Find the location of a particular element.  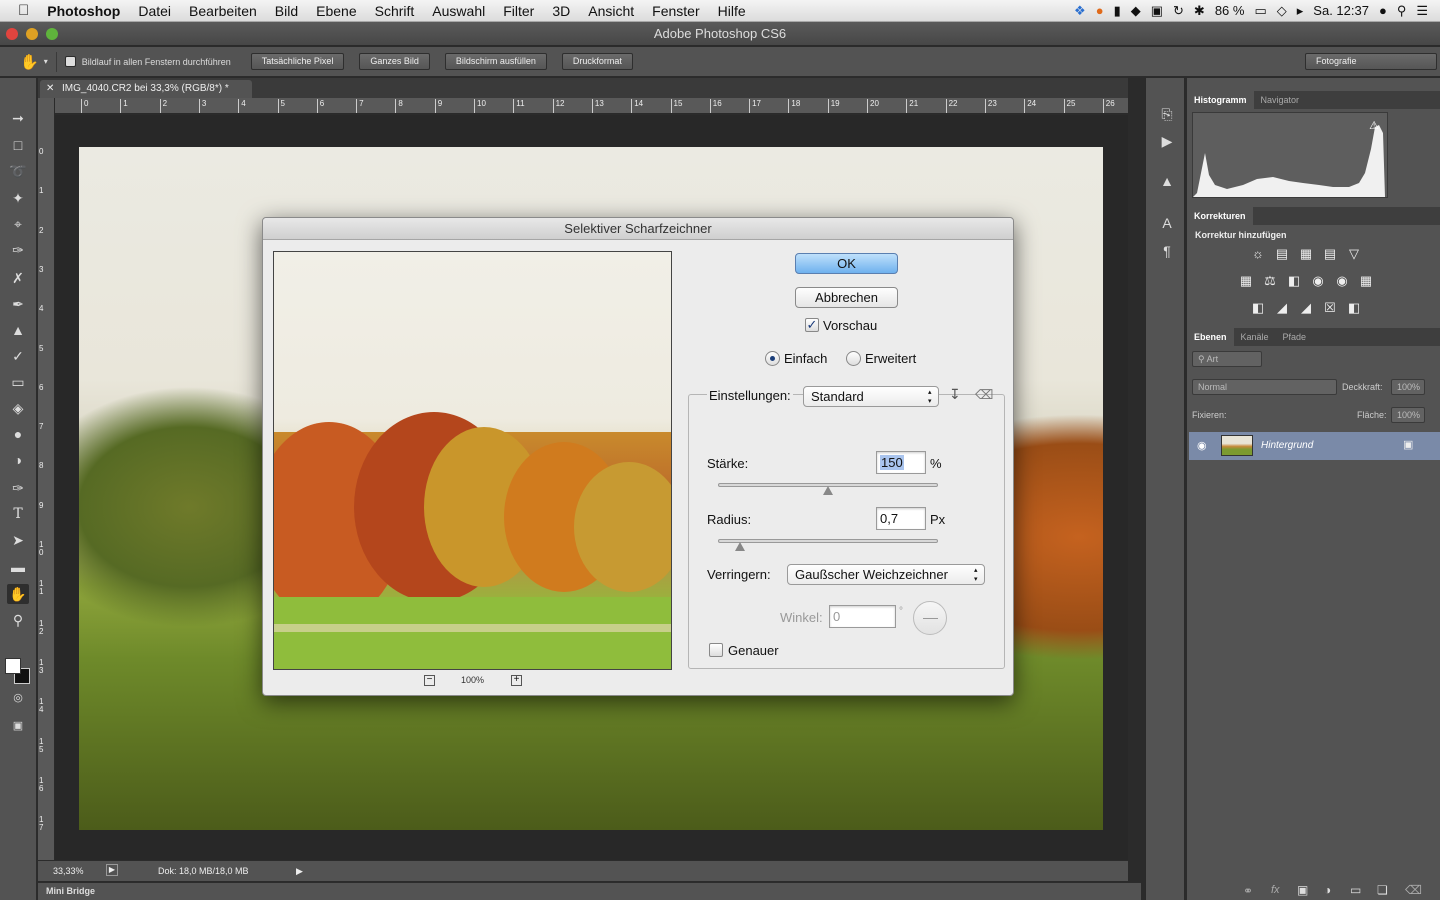

time-machine-icon: ↻ is located at coordinates (1178, 11).